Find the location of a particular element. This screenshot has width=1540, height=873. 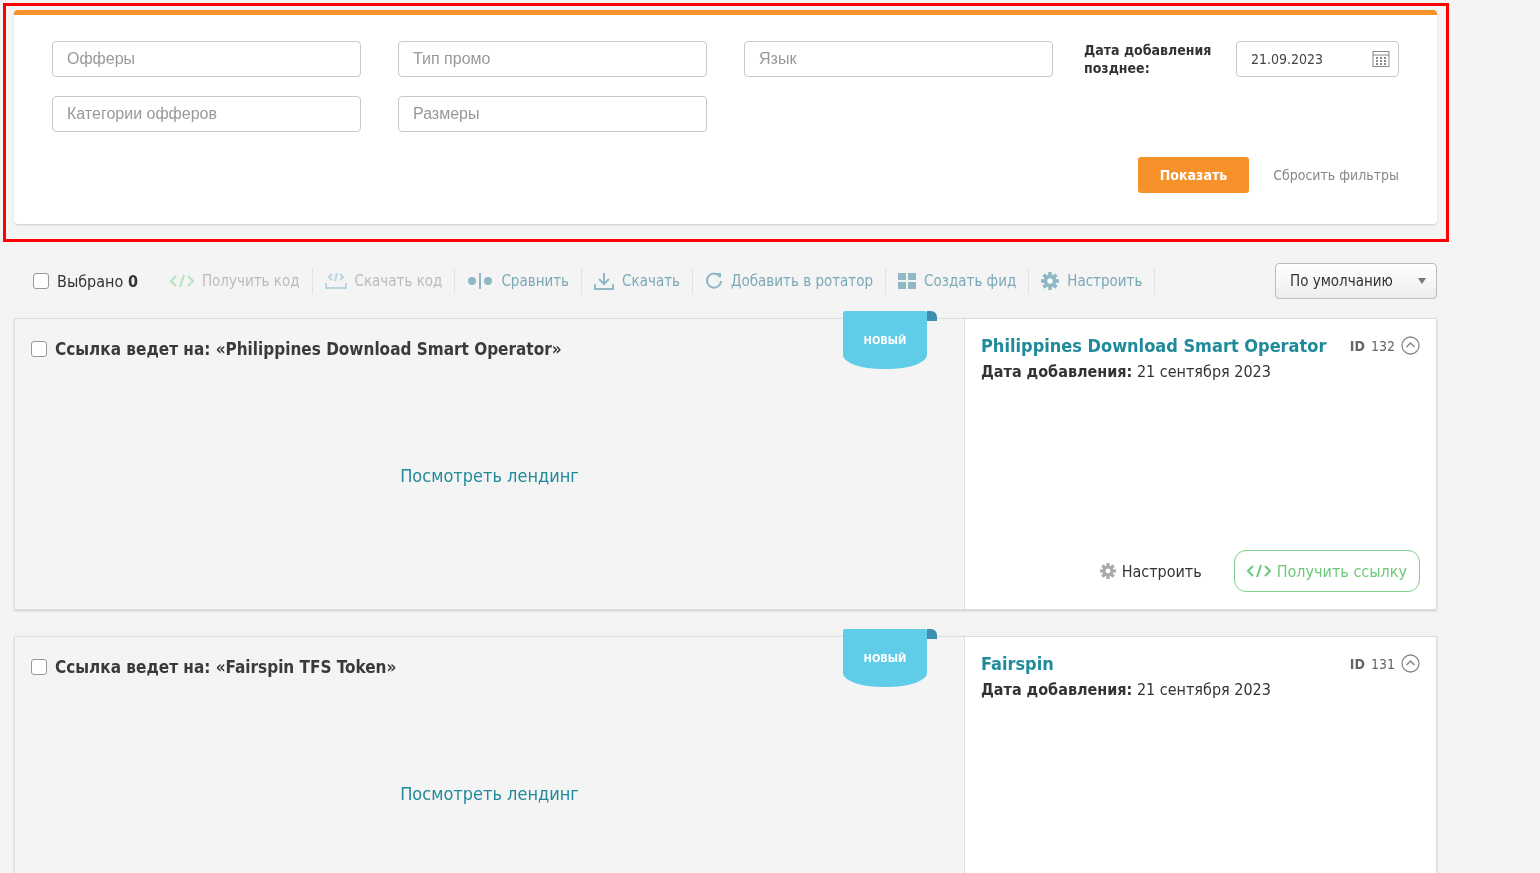

offer-name: Philippines Download Smart Operator is located at coordinates (1154, 345).